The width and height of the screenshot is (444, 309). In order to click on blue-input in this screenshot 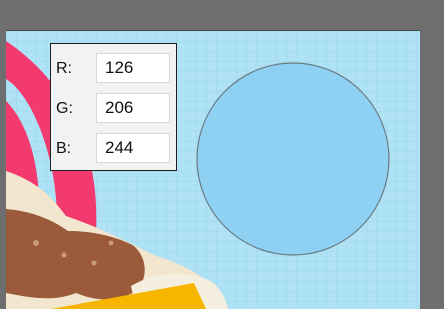, I will do `click(133, 148)`.